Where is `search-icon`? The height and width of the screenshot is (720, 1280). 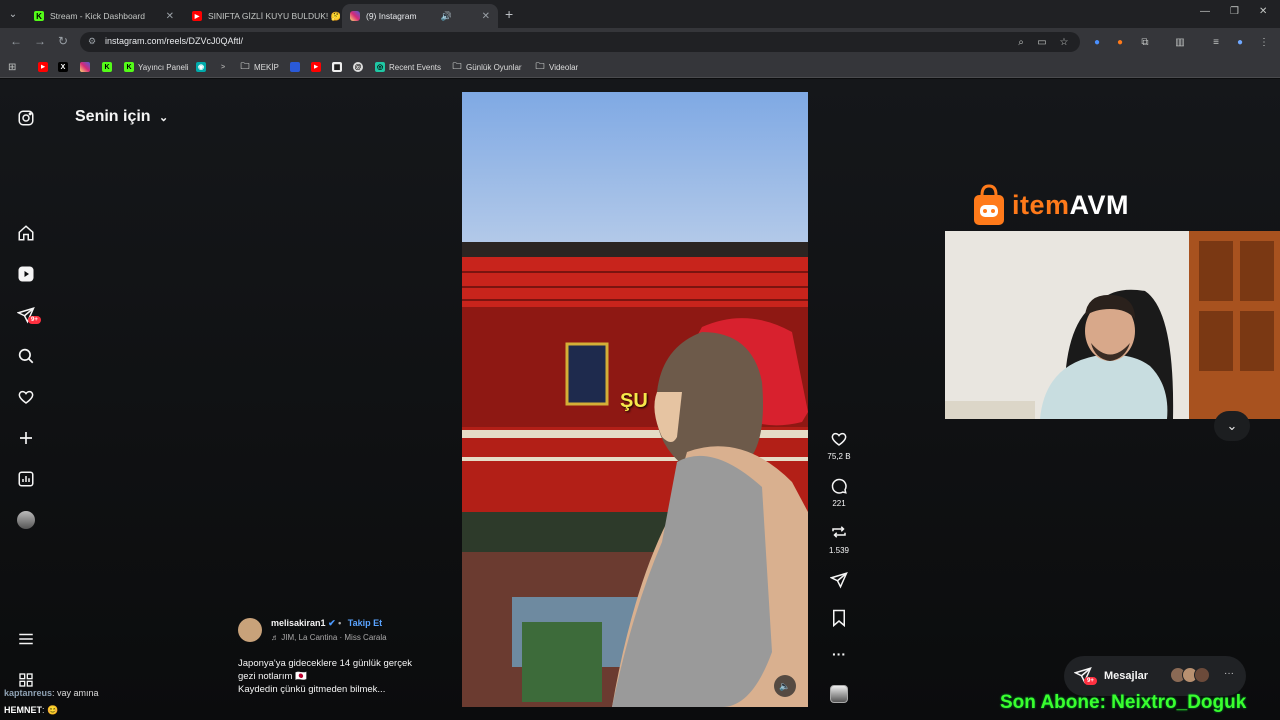 search-icon is located at coordinates (26, 356).